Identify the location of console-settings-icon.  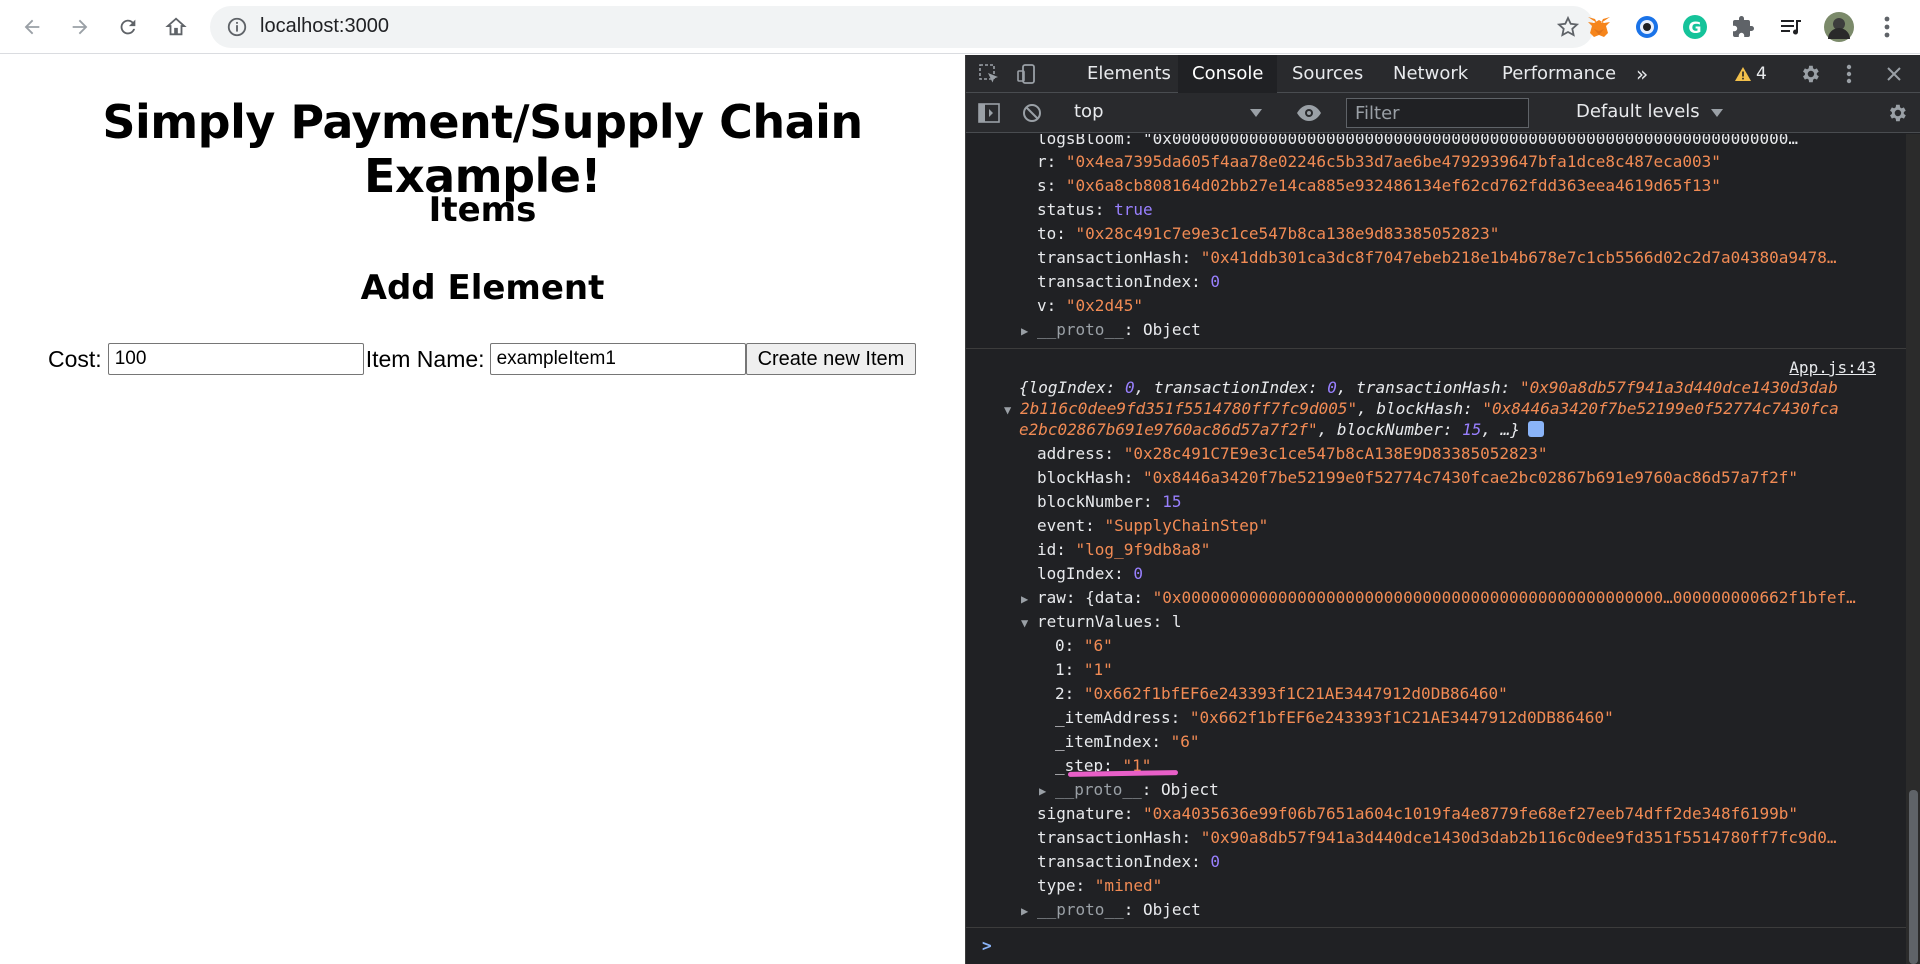
(1897, 113).